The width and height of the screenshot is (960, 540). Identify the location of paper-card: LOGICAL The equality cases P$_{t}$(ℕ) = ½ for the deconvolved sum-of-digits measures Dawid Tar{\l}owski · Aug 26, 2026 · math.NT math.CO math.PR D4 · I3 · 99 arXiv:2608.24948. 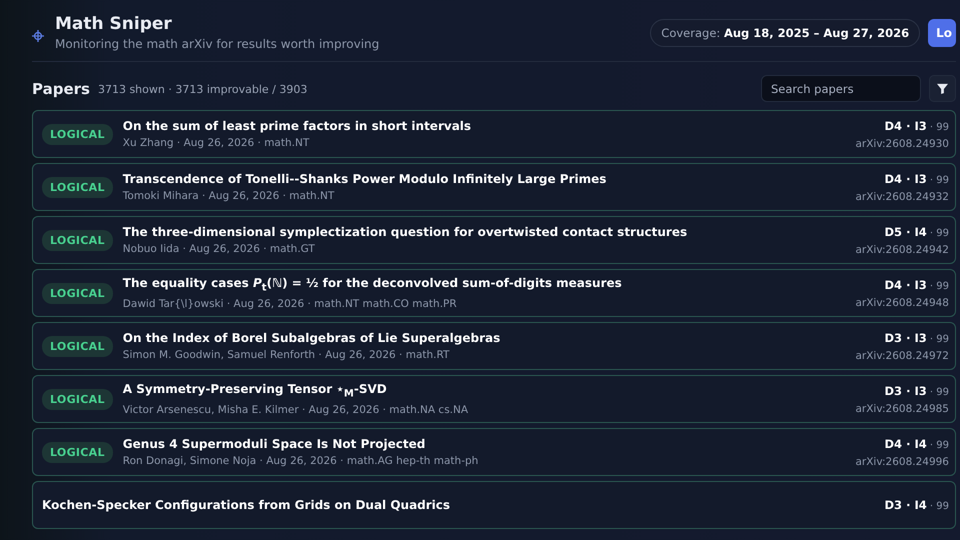
(494, 293).